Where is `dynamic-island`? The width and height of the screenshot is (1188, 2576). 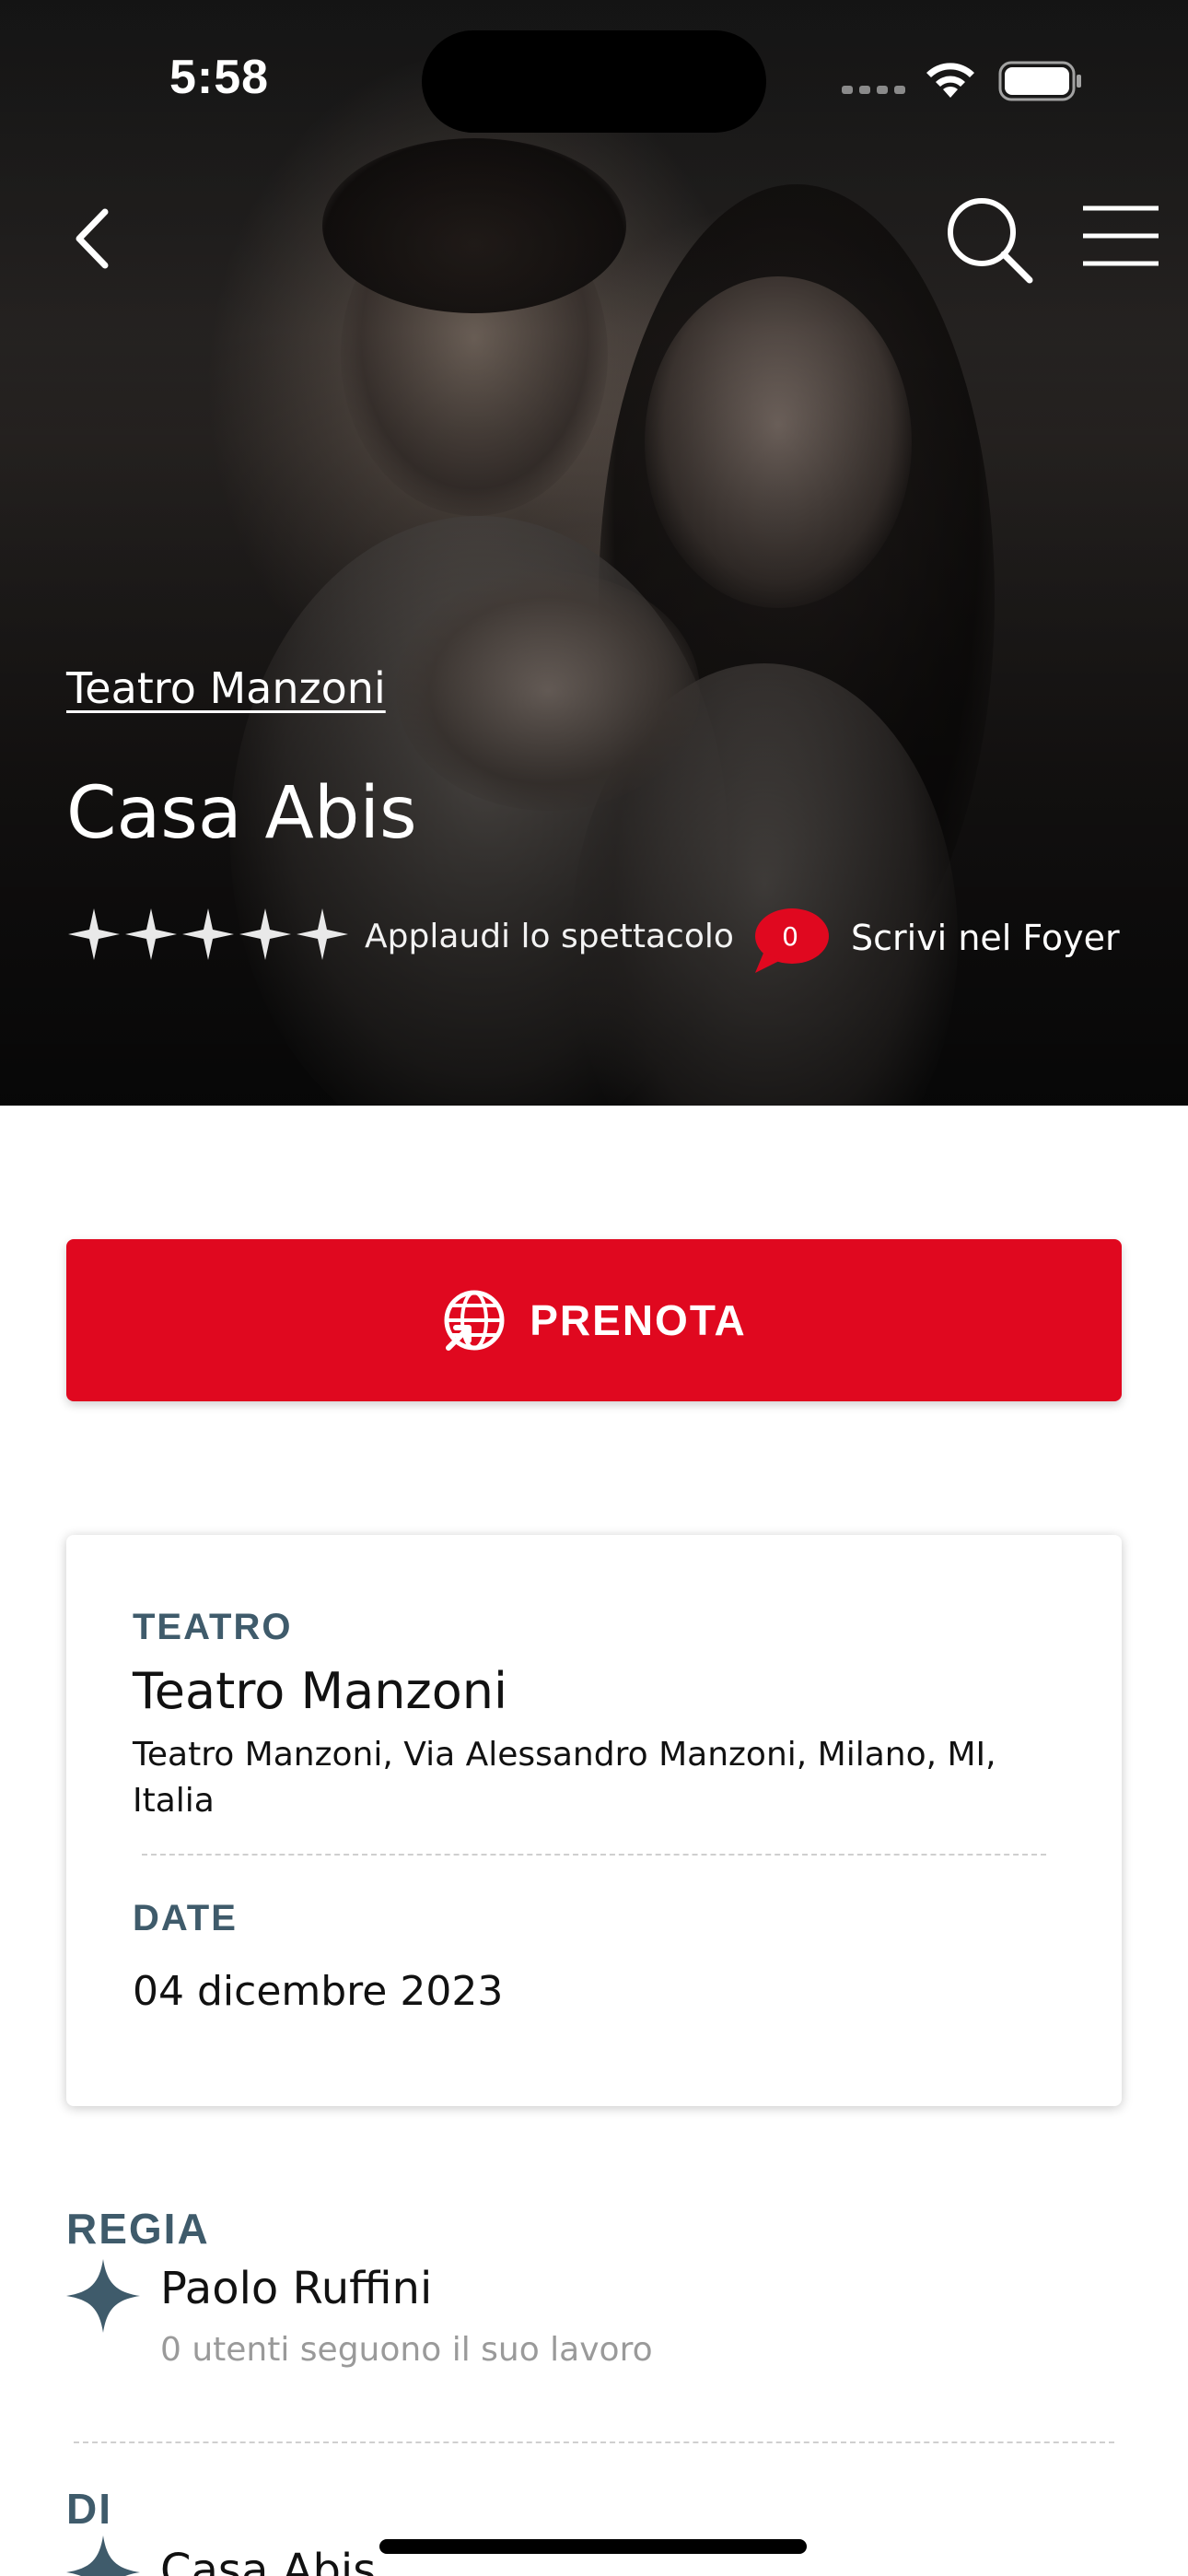
dynamic-island is located at coordinates (594, 81).